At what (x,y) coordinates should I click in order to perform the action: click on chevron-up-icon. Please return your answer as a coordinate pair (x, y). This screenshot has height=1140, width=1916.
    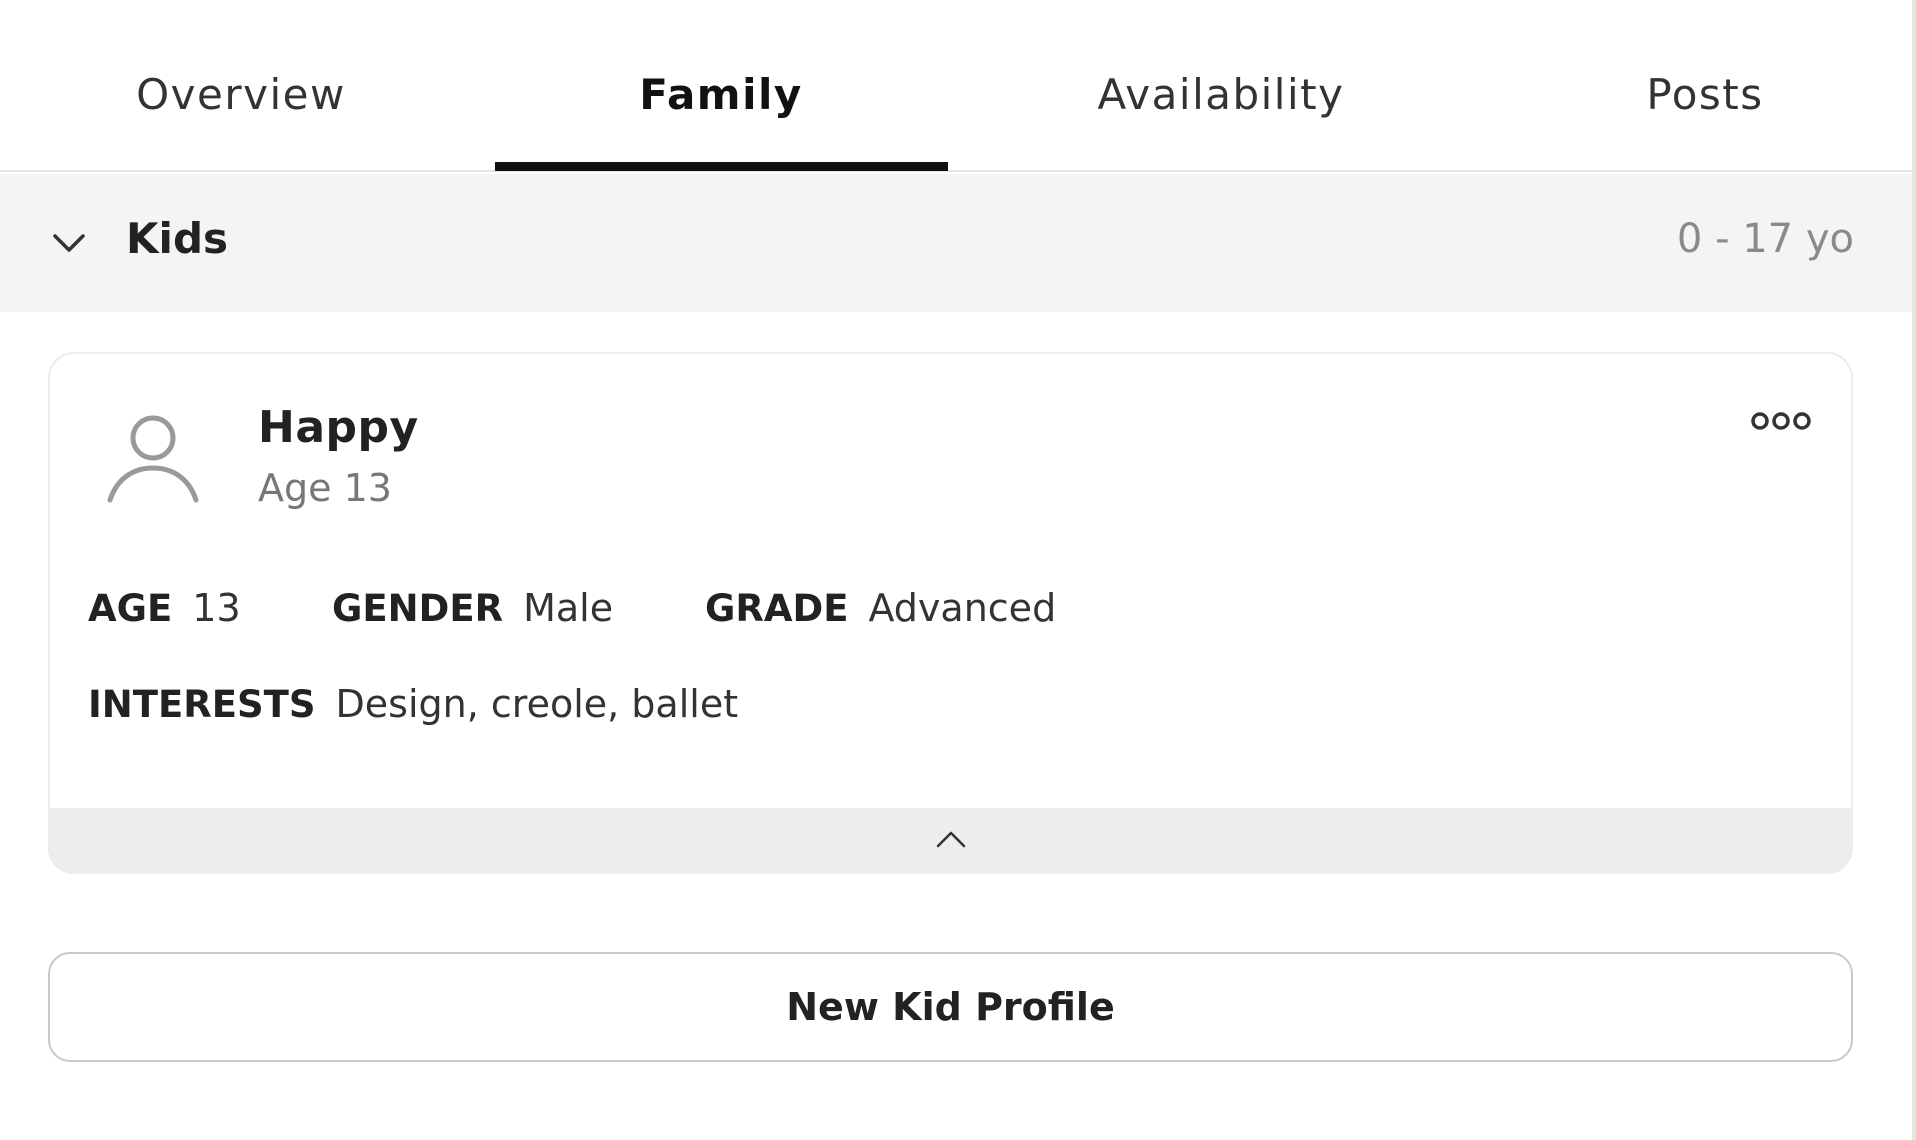
    Looking at the image, I should click on (951, 839).